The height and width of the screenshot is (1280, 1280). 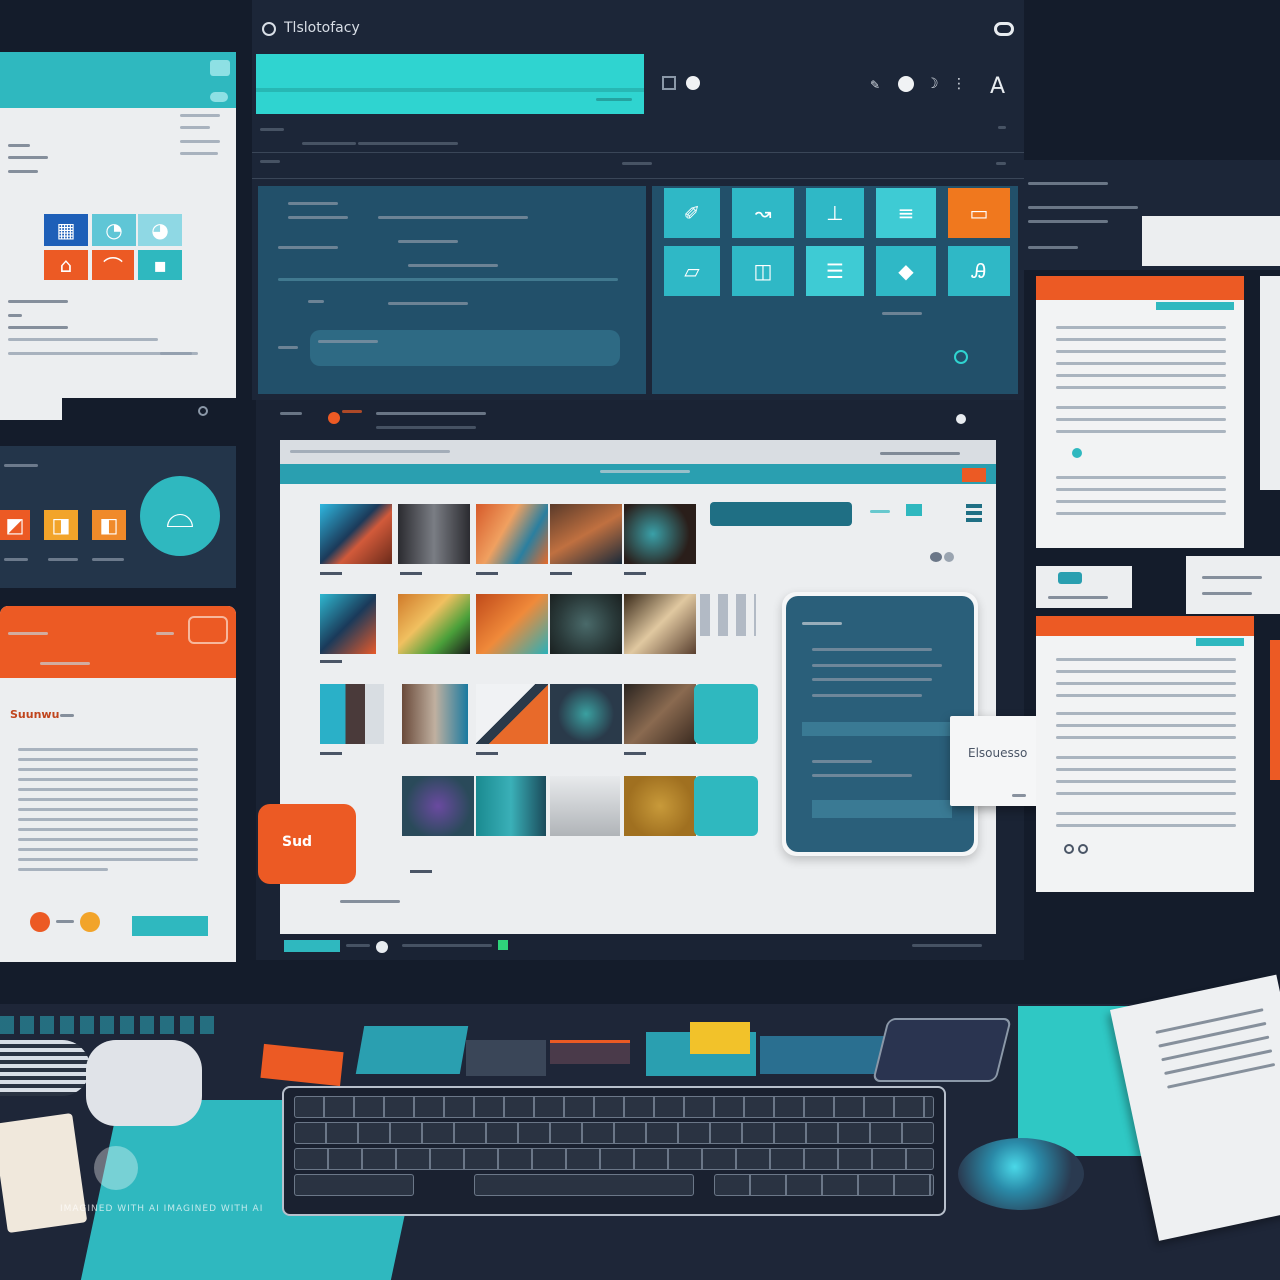 I want to click on speaker-device, so click(x=45, y=1068).